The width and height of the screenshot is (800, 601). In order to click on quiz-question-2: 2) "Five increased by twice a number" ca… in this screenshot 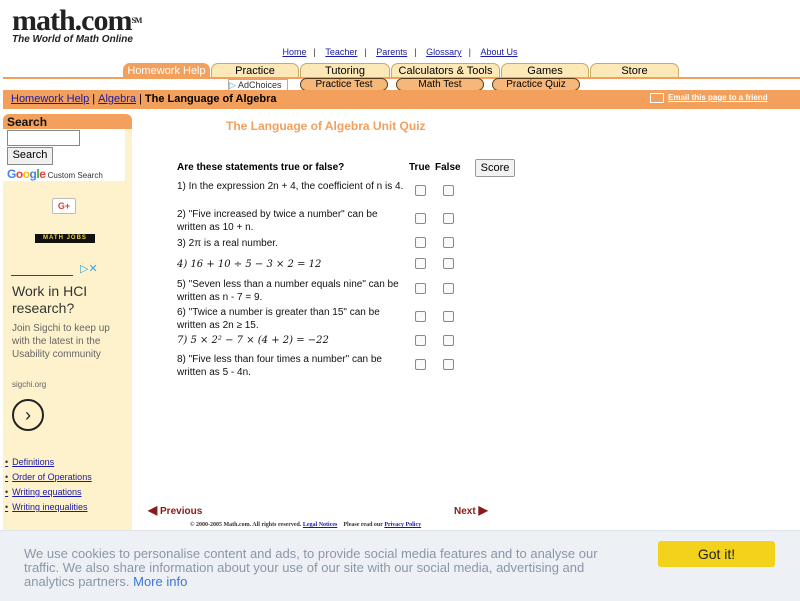, I will do `click(277, 221)`.